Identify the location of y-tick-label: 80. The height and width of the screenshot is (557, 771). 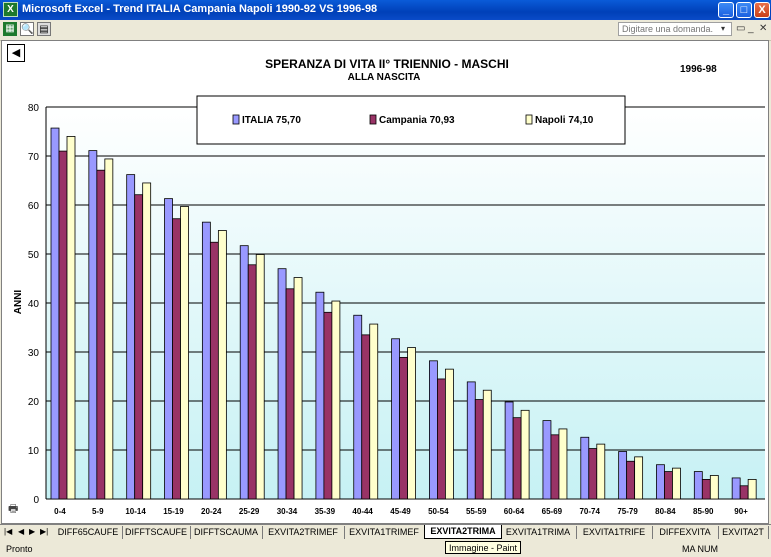
(34, 108).